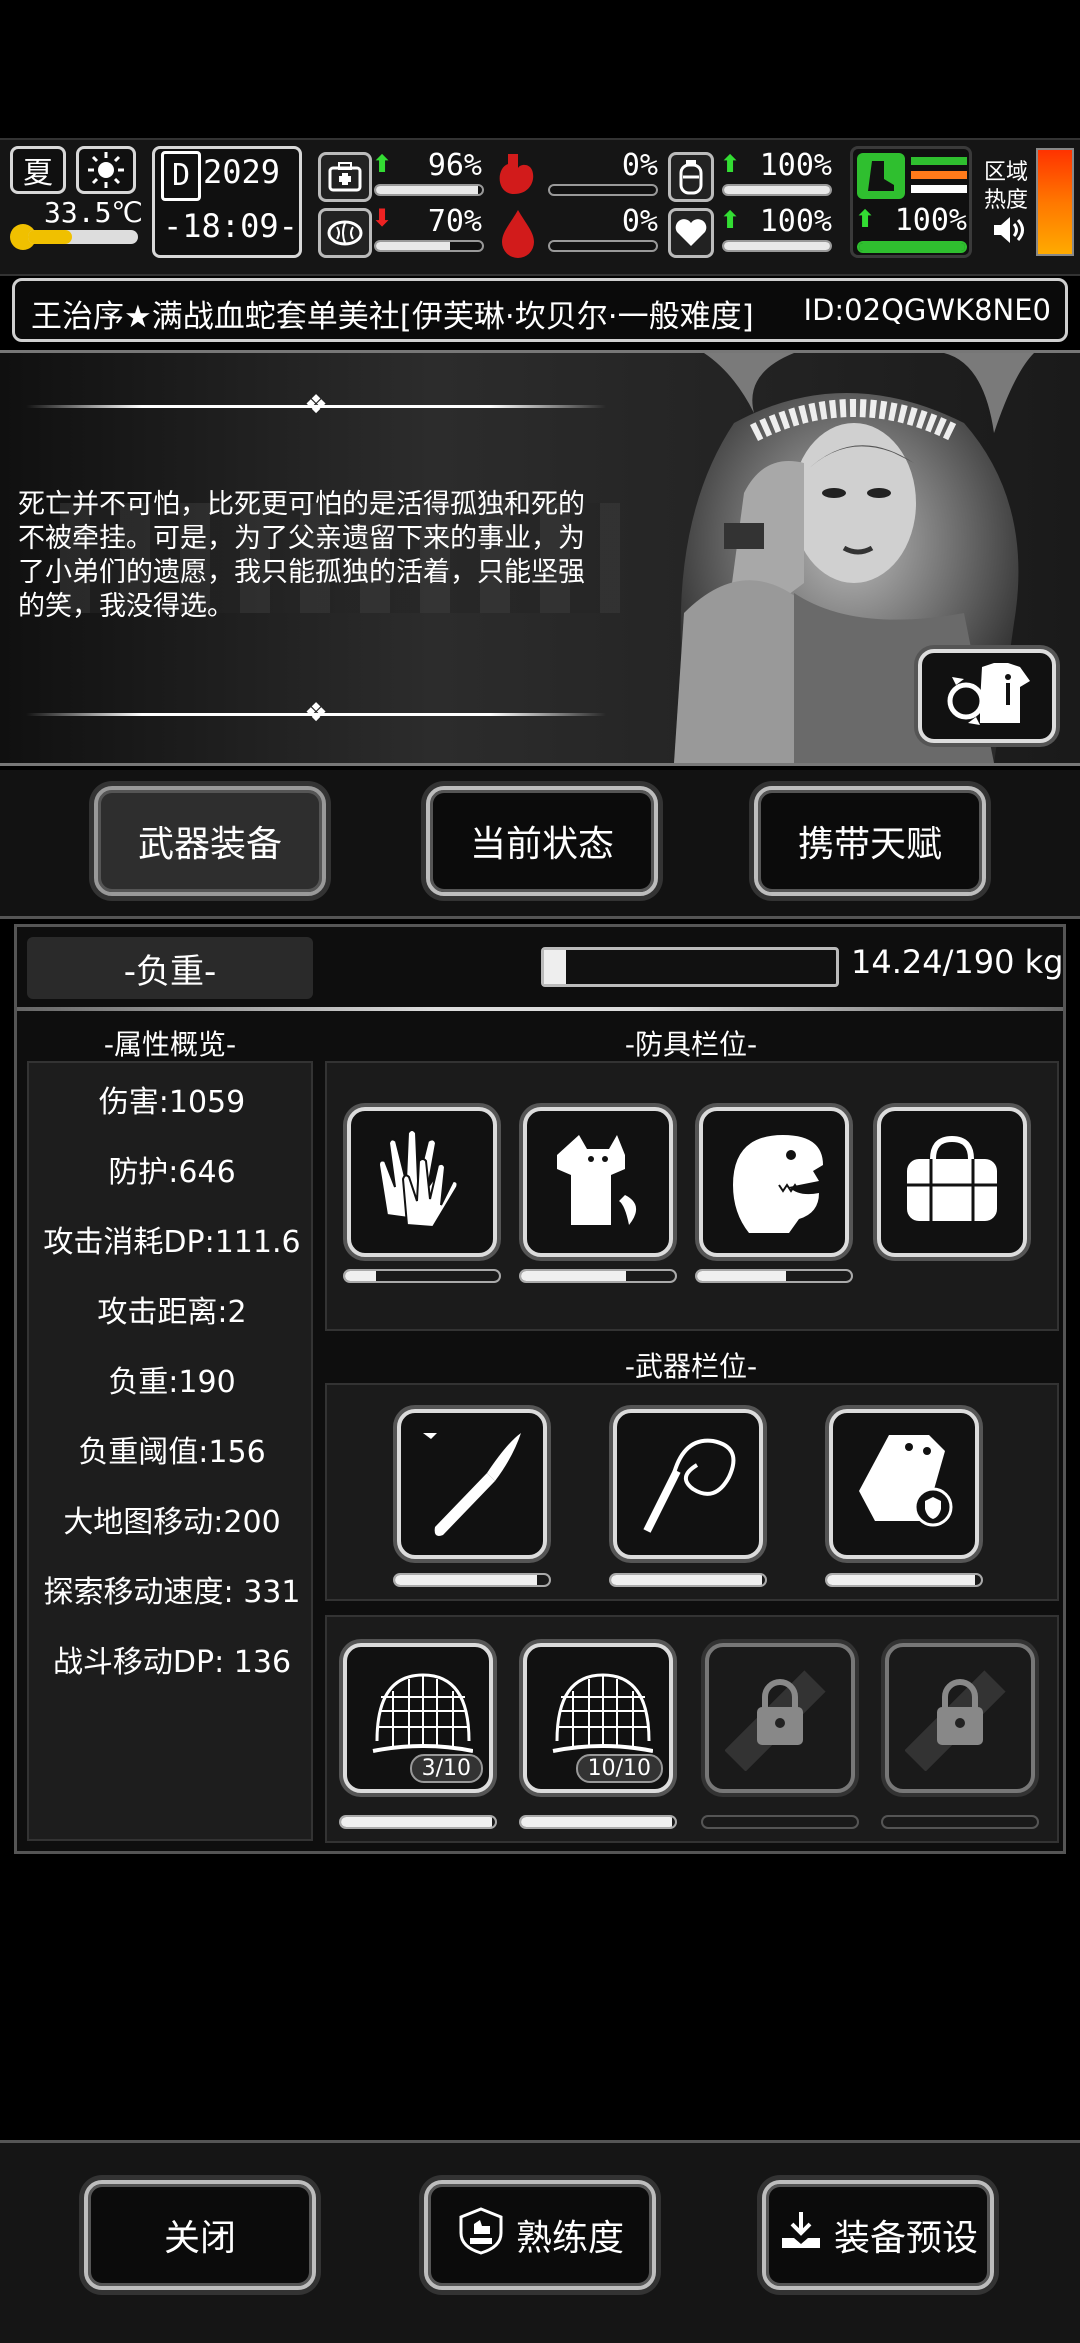 Image resolution: width=1080 pixels, height=2343 pixels. I want to click on mood-bar, so click(777, 246).